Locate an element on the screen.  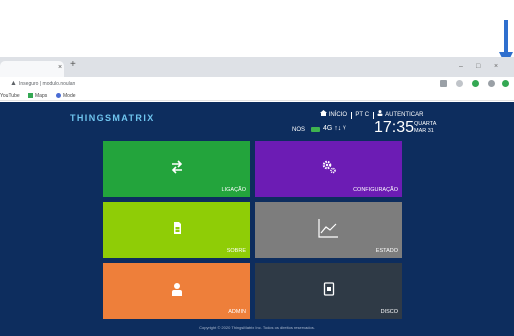
clock-time: 17:35 is located at coordinates (394, 127).